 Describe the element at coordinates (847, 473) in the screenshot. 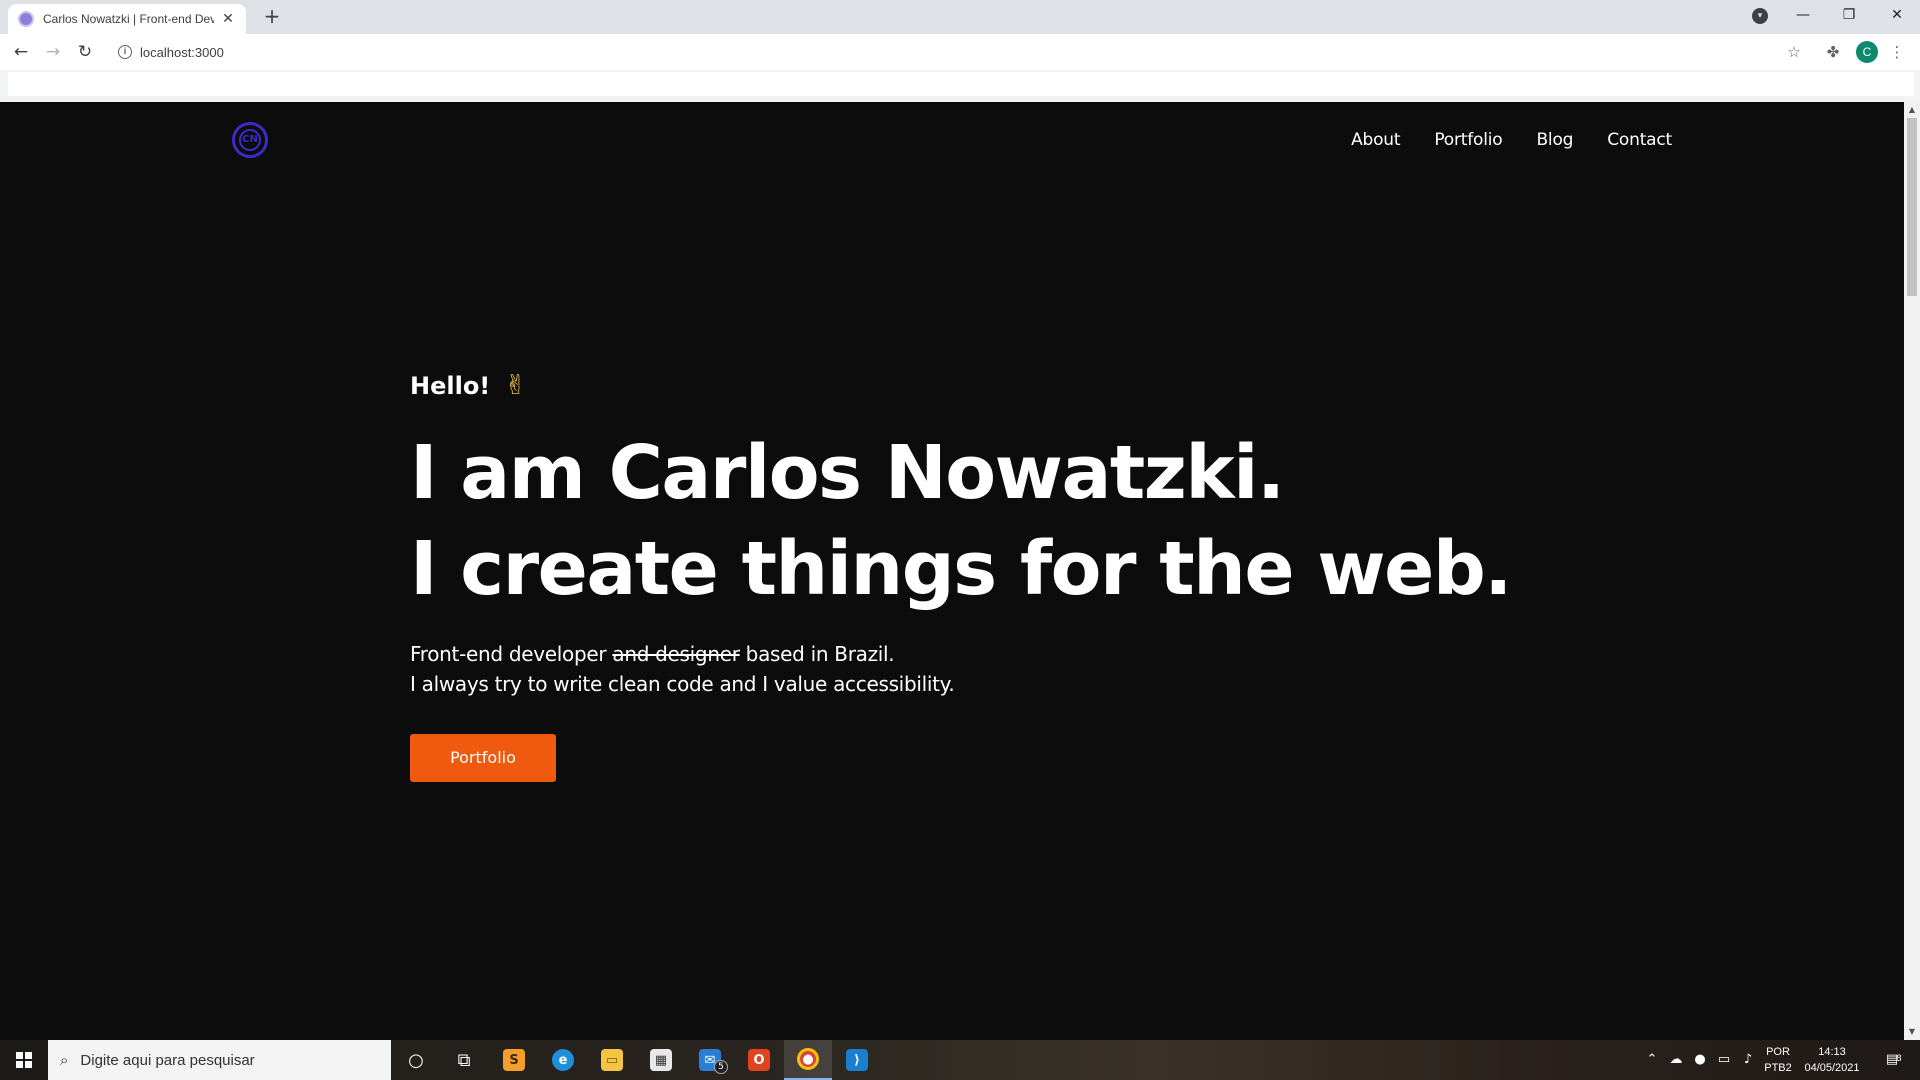

I see `headline-line-1: I am Carlos Nowatzki.` at that location.